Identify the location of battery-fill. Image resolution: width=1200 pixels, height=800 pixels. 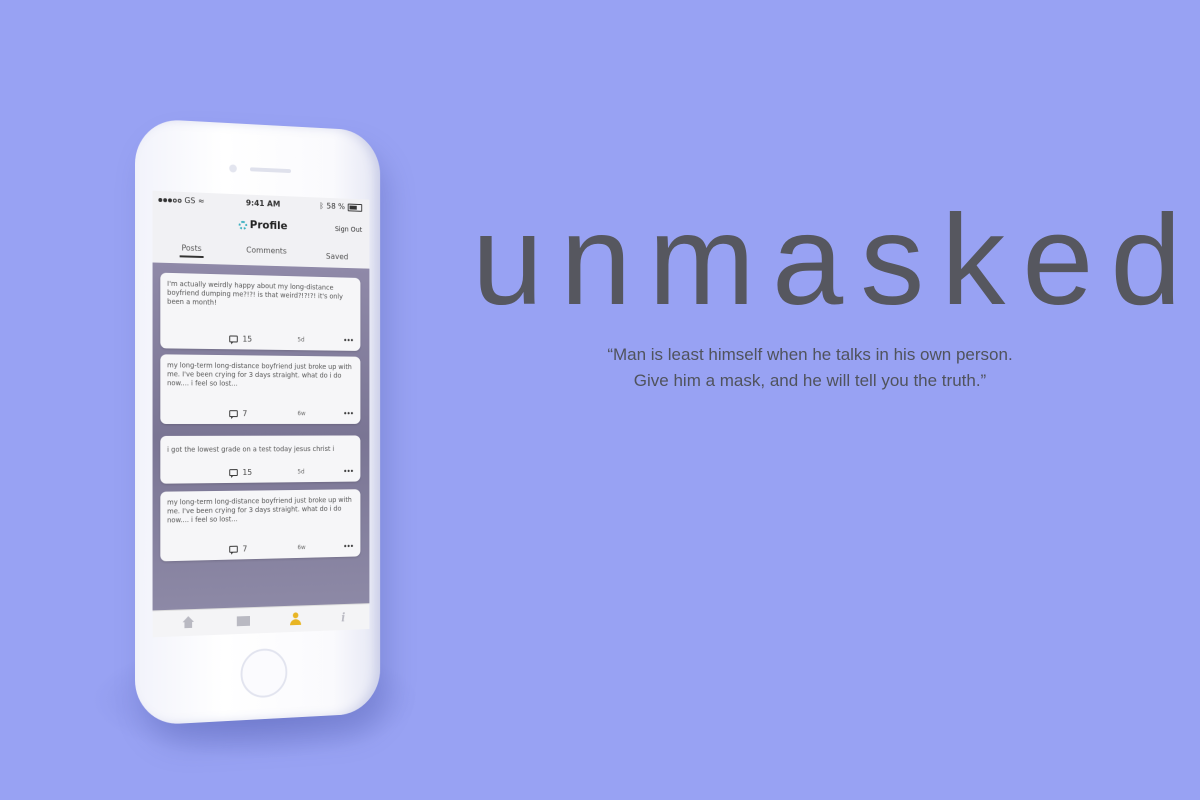
(353, 207).